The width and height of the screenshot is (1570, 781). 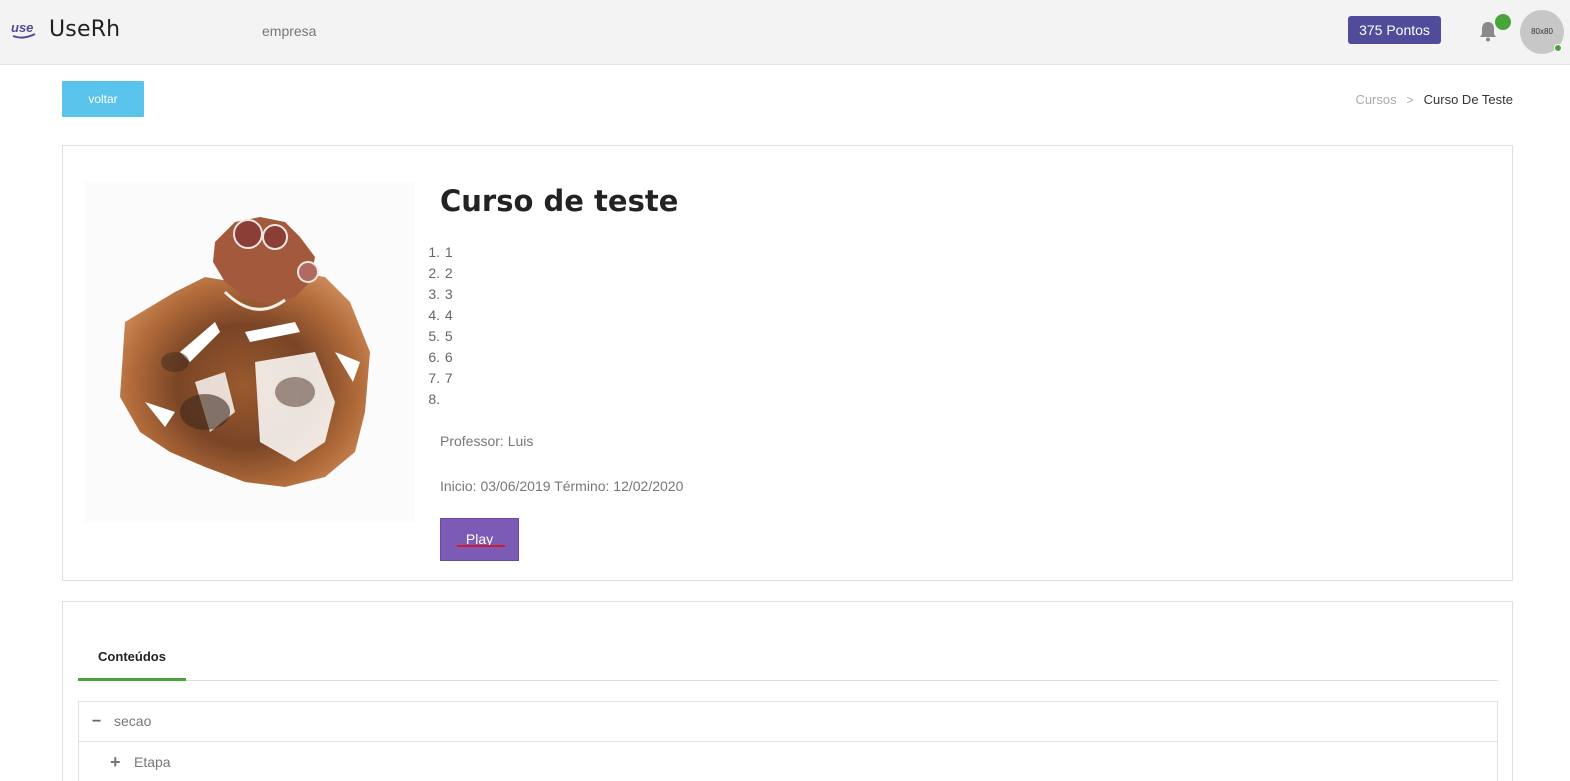 I want to click on list-item: 5. 5, so click(x=440, y=336).